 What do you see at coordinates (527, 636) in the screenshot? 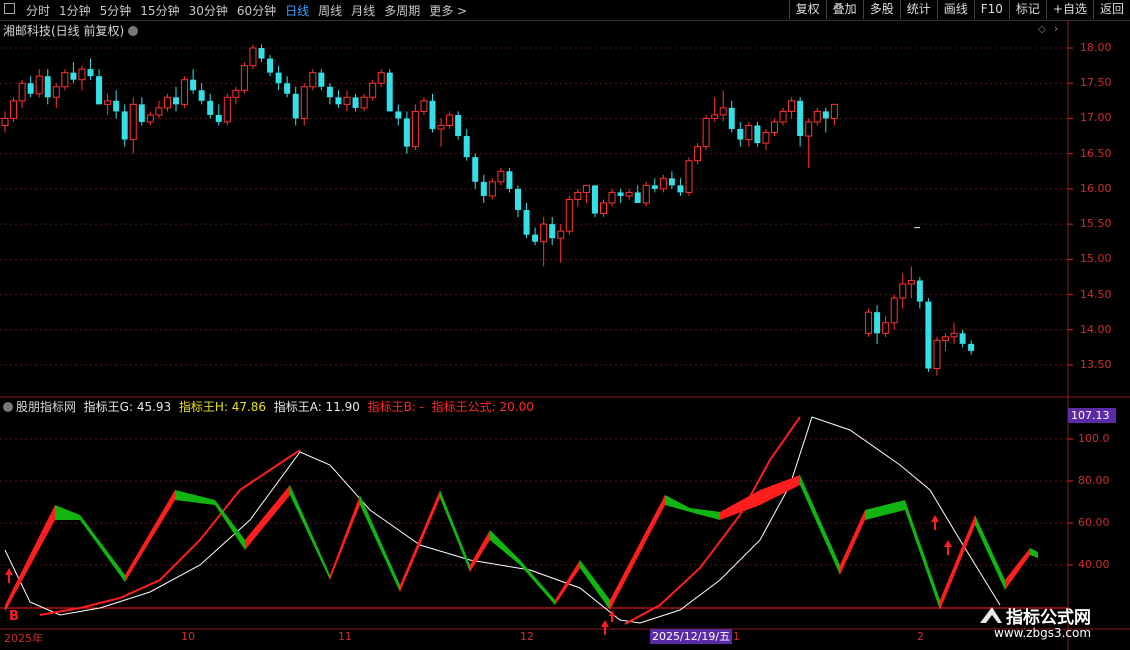
I see `date-tick-12: 12` at bounding box center [527, 636].